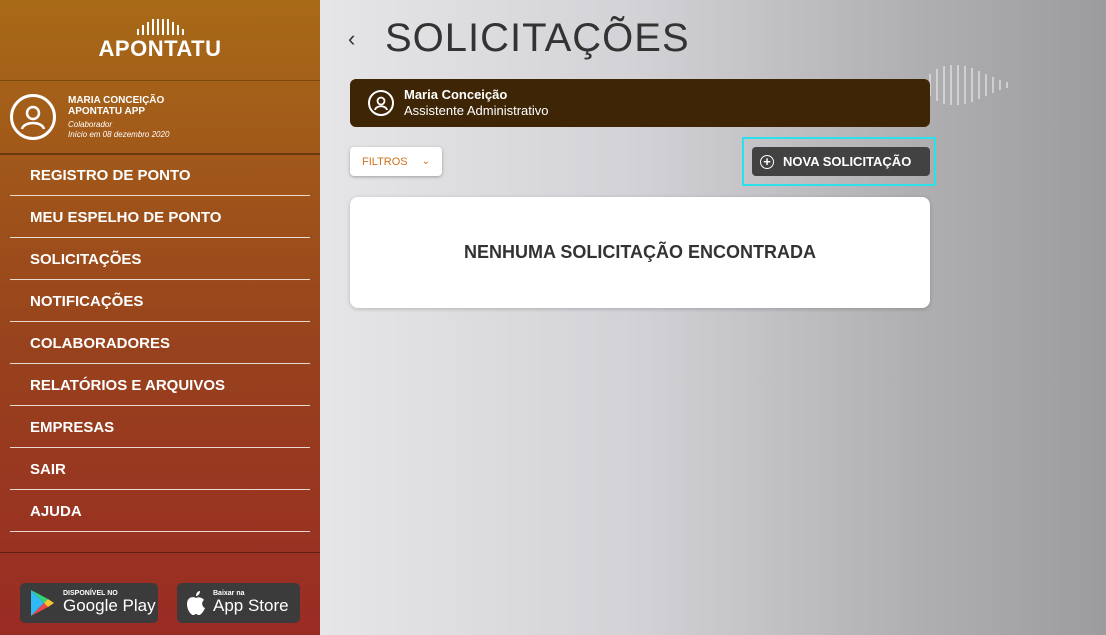  Describe the element at coordinates (109, 606) in the screenshot. I see `google-play-big-label: Google Play` at that location.